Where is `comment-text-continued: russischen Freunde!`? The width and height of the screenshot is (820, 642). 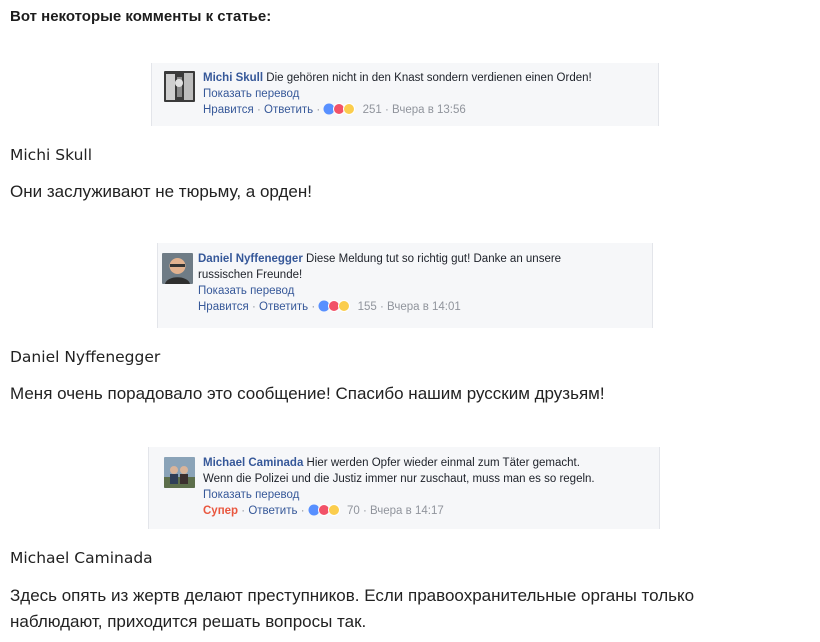
comment-text-continued: russischen Freunde! is located at coordinates (250, 275).